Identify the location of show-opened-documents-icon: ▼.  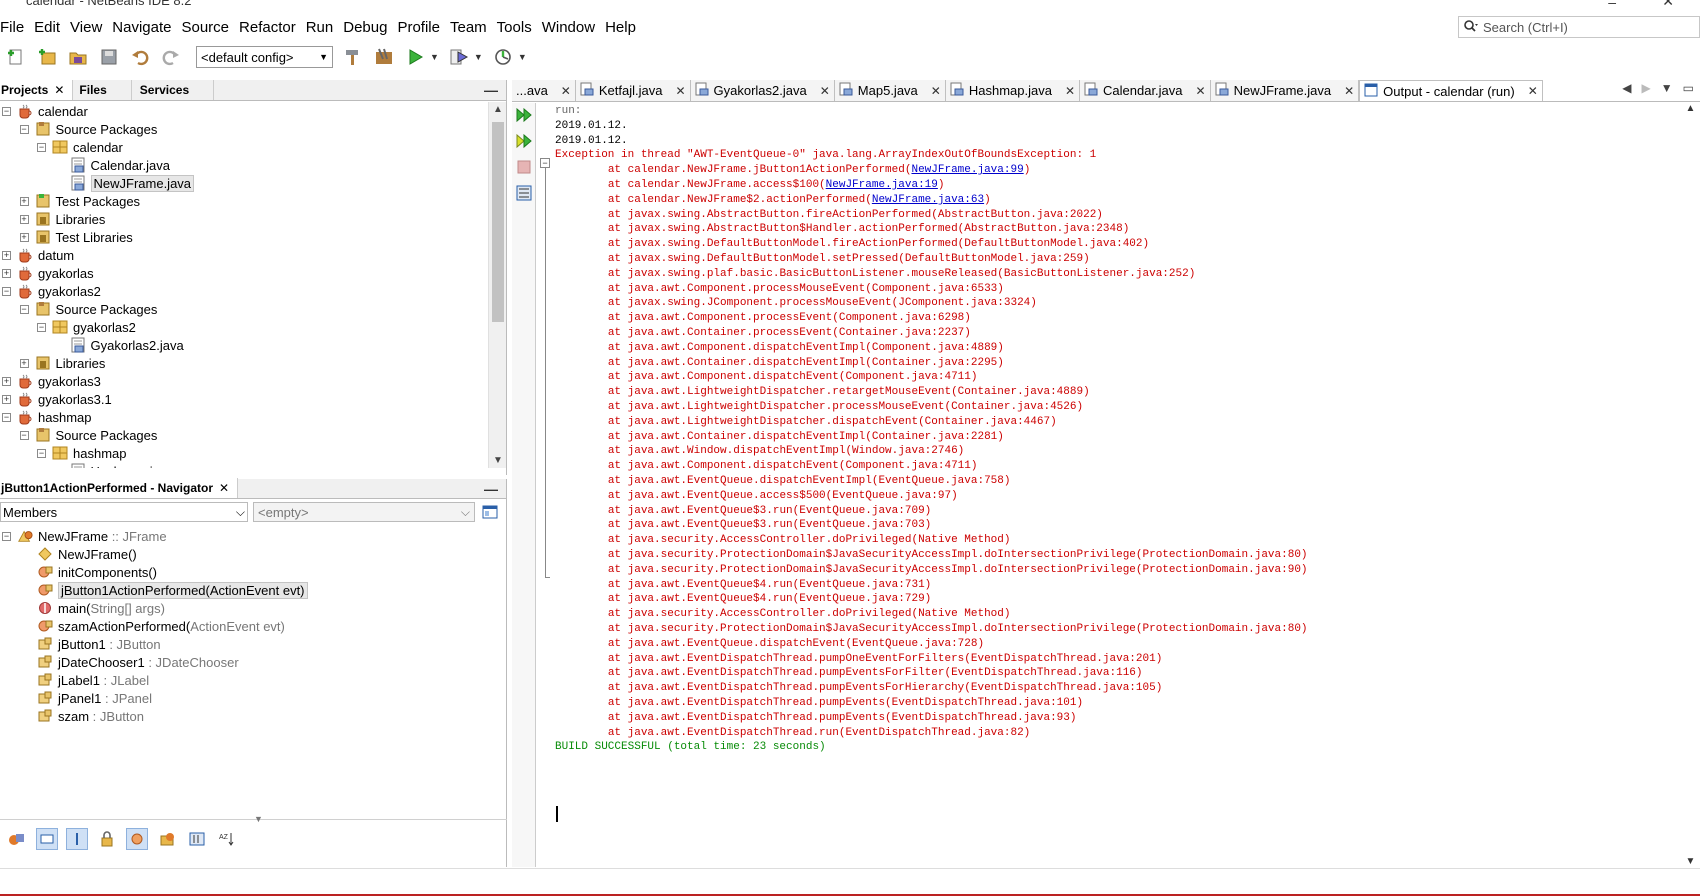
(1667, 88).